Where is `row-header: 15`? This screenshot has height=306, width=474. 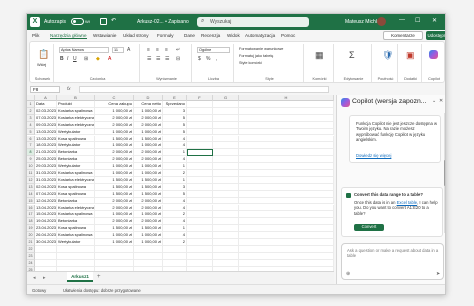 row-header: 15 is located at coordinates (31, 201).